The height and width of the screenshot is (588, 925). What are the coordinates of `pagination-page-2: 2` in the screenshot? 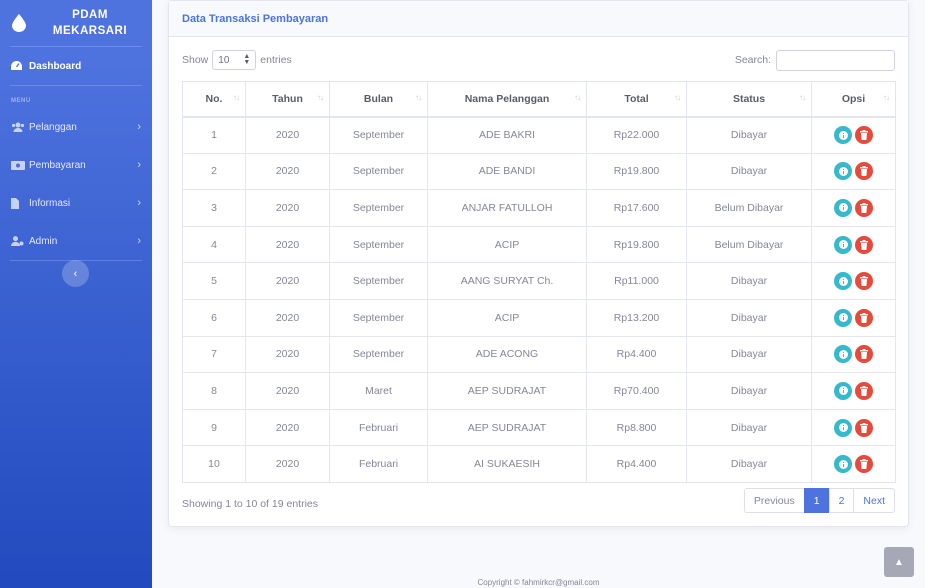 It's located at (841, 500).